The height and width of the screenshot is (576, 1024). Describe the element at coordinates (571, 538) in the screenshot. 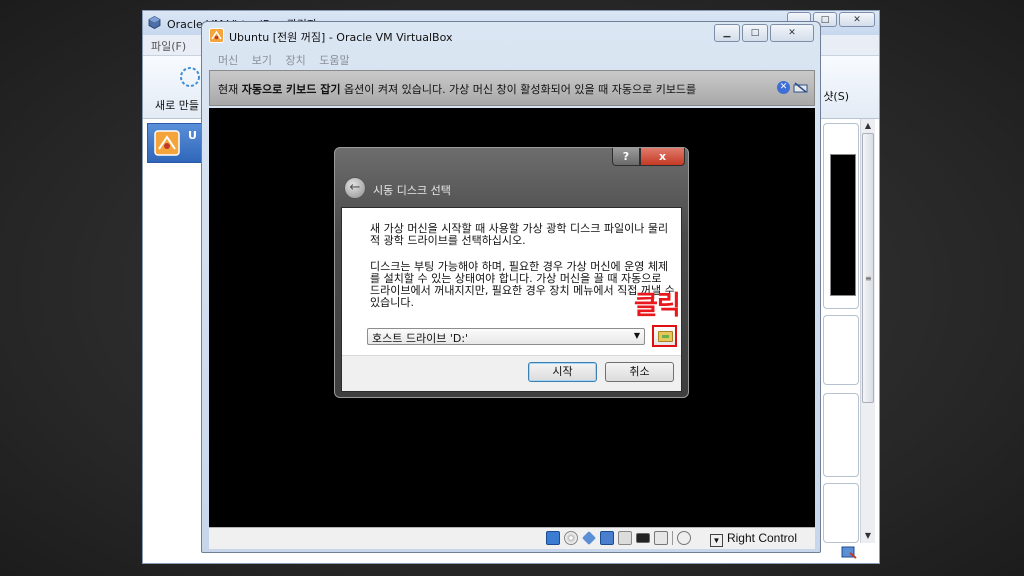

I see `optical-drive-icon` at that location.